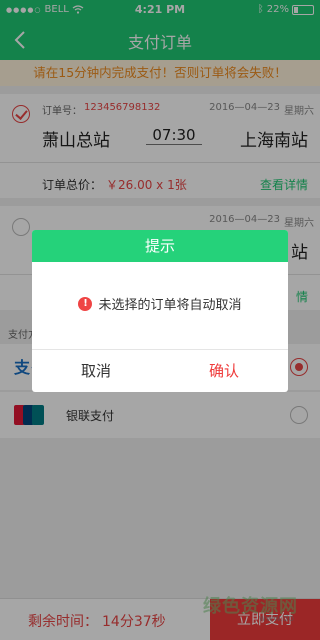 The height and width of the screenshot is (640, 320). I want to click on exclamation-icon: !, so click(85, 303).